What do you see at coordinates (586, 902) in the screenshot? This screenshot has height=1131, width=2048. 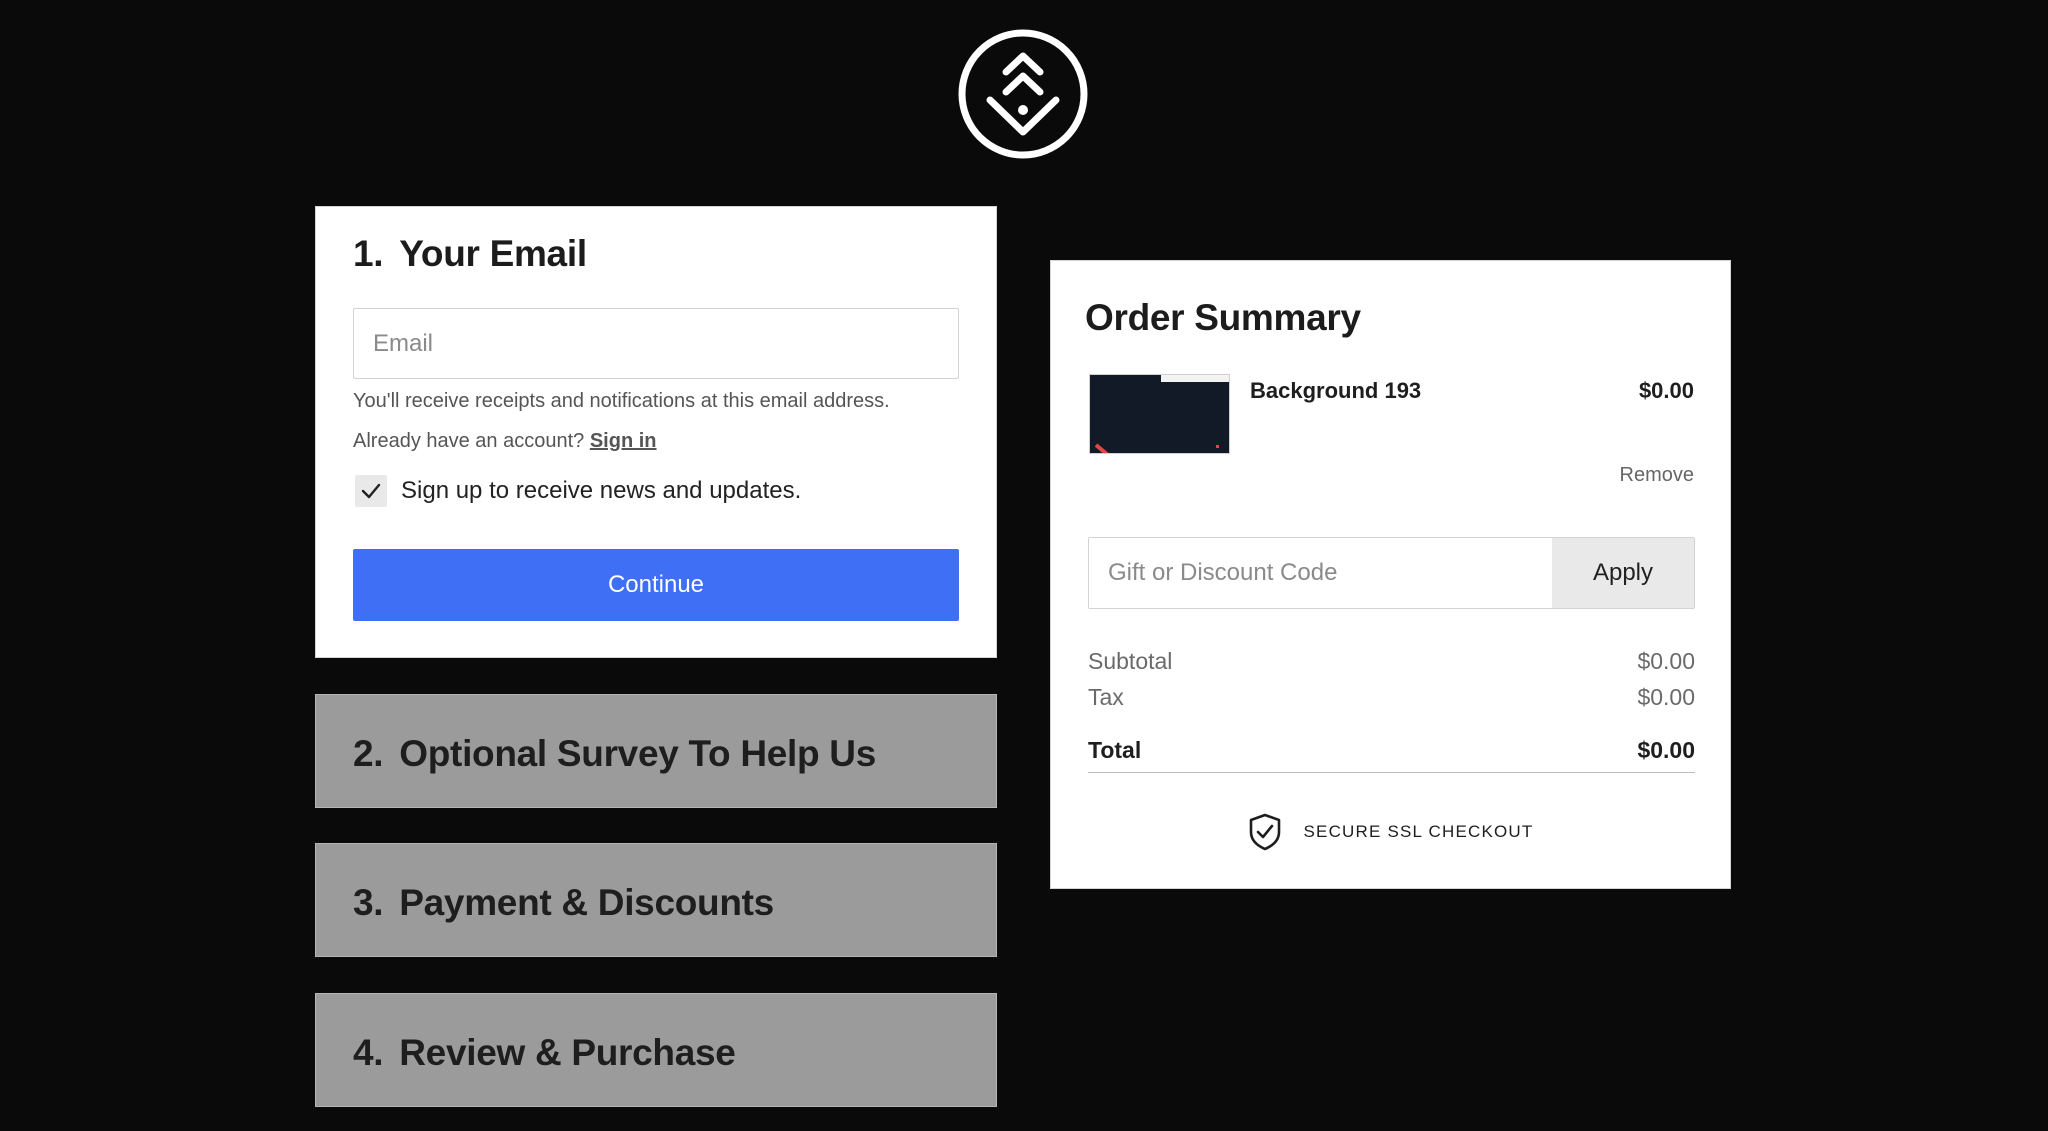 I see `step-label: Payment & Discounts` at bounding box center [586, 902].